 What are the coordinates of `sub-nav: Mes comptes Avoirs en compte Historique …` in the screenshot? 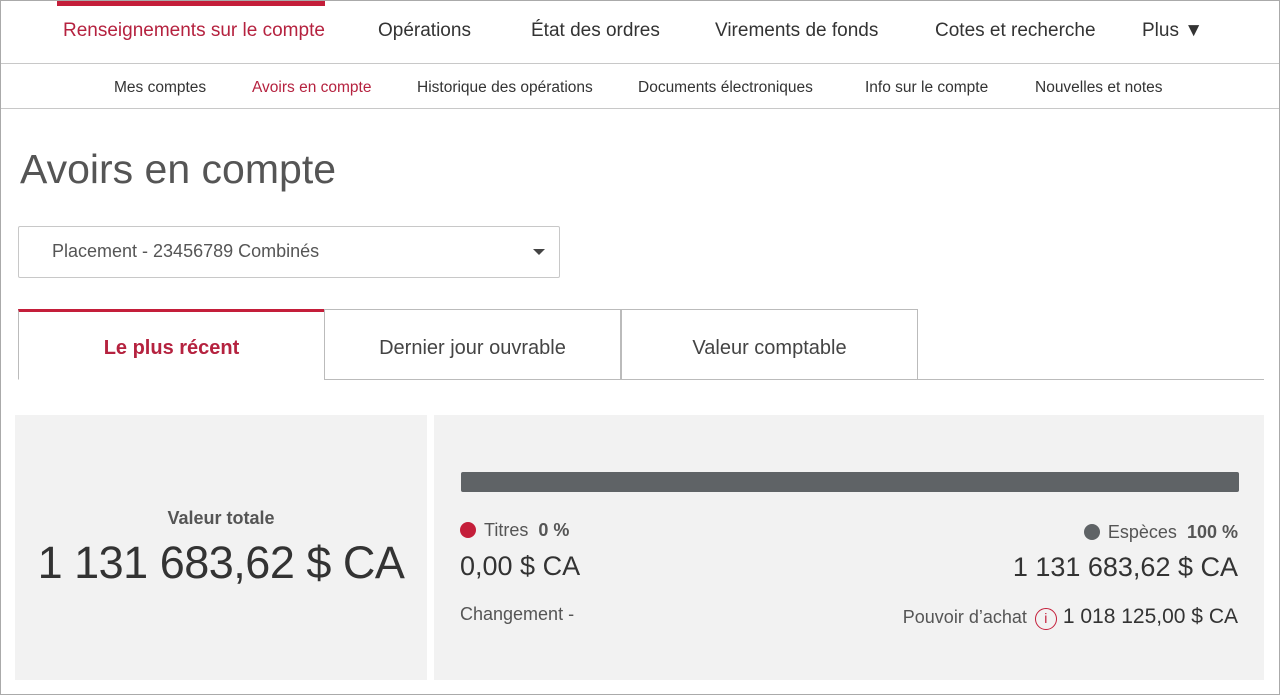 It's located at (640, 86).